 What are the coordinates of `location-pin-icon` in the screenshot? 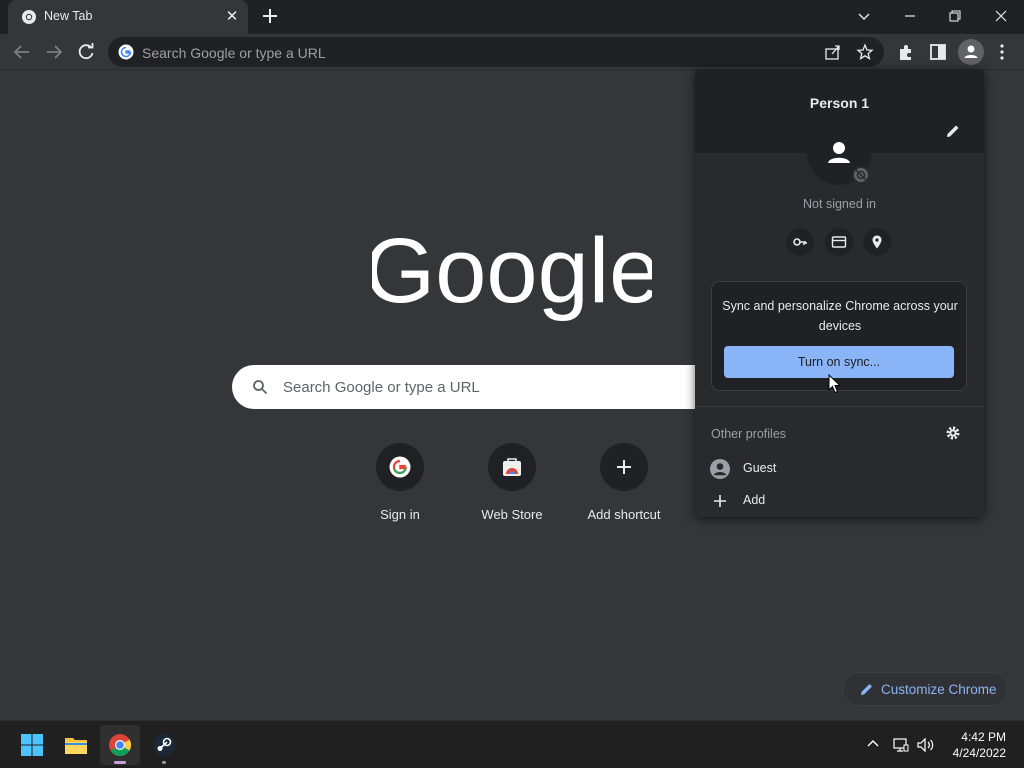 It's located at (877, 242).